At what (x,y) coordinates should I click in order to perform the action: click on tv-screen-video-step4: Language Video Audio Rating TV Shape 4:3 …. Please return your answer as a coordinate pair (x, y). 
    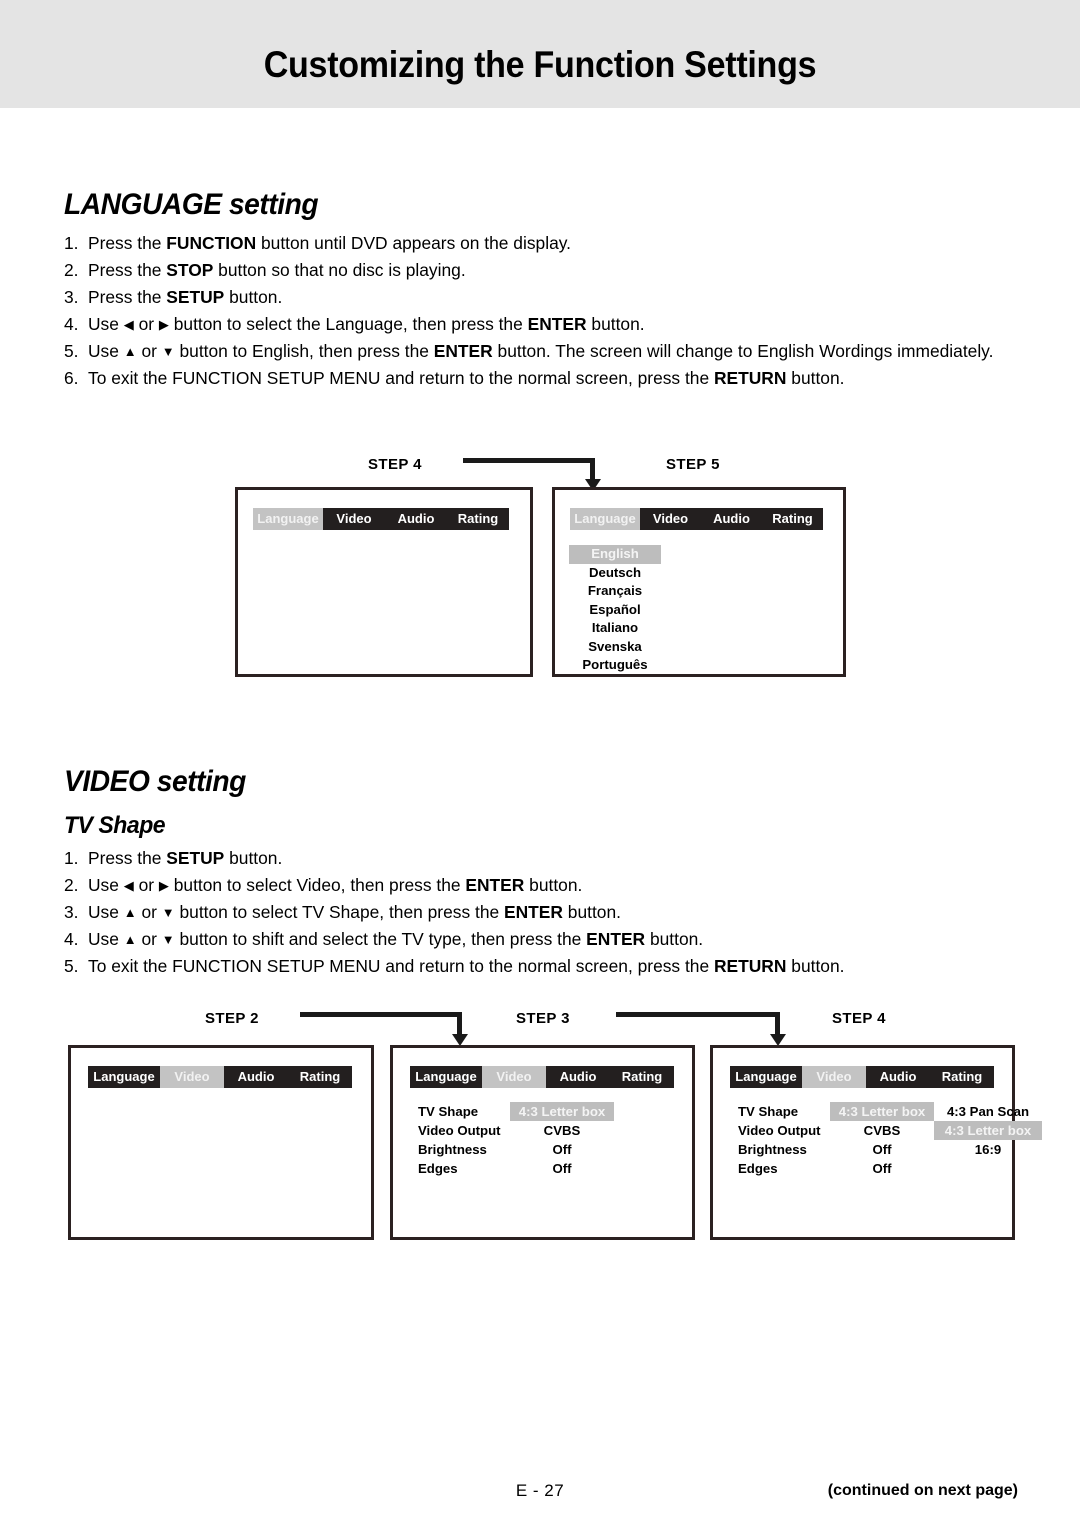
    Looking at the image, I should click on (876, 1142).